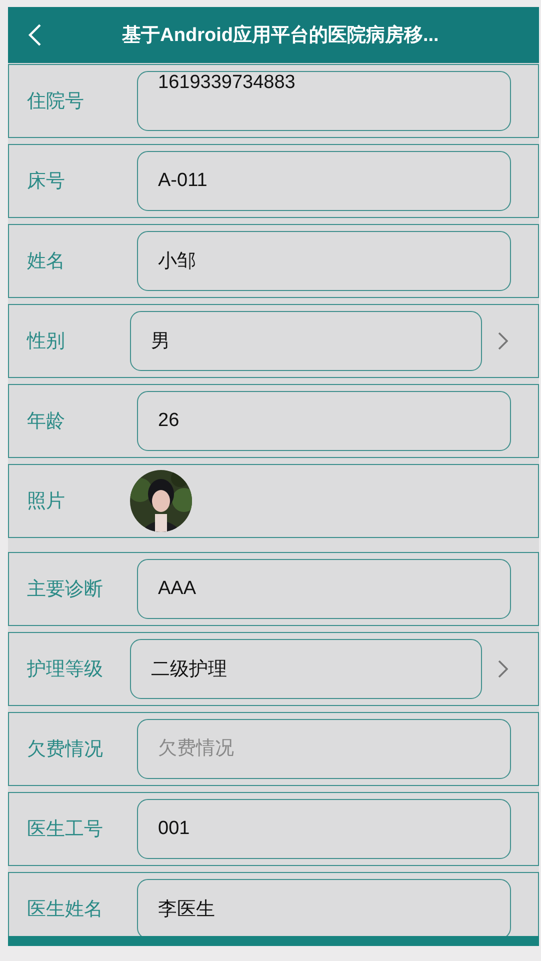 The image size is (541, 961). I want to click on field-label: 医生工号, so click(65, 830).